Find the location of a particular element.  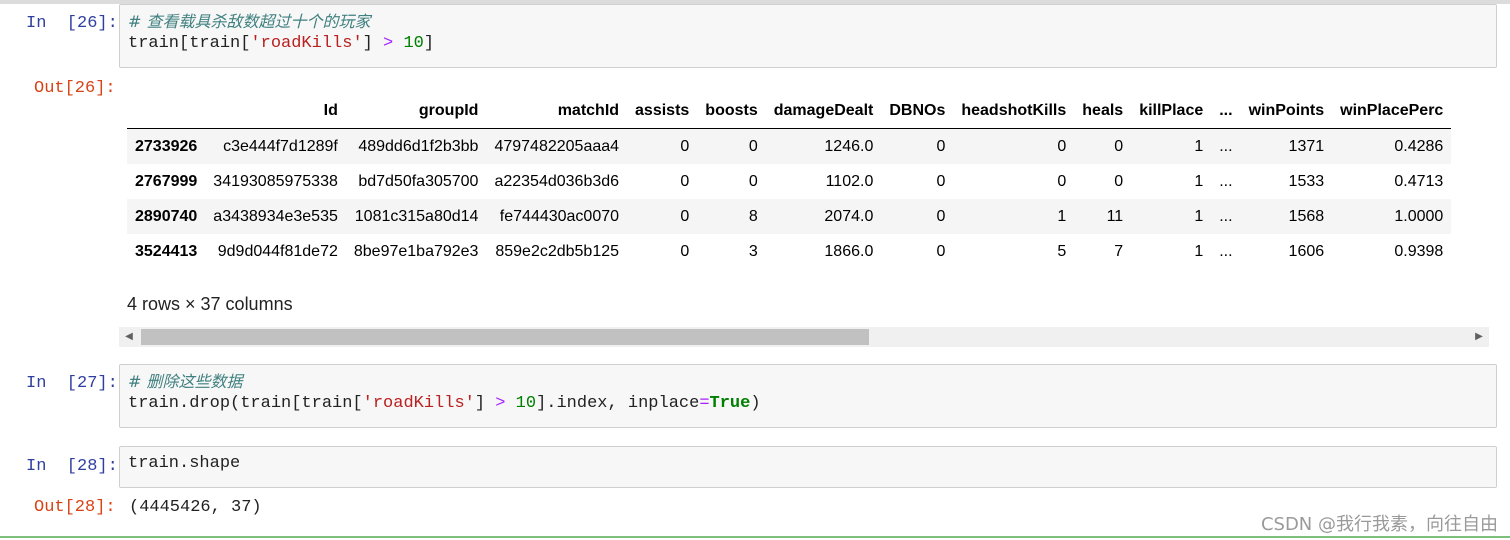

table-cell: 5 is located at coordinates (1062, 251).